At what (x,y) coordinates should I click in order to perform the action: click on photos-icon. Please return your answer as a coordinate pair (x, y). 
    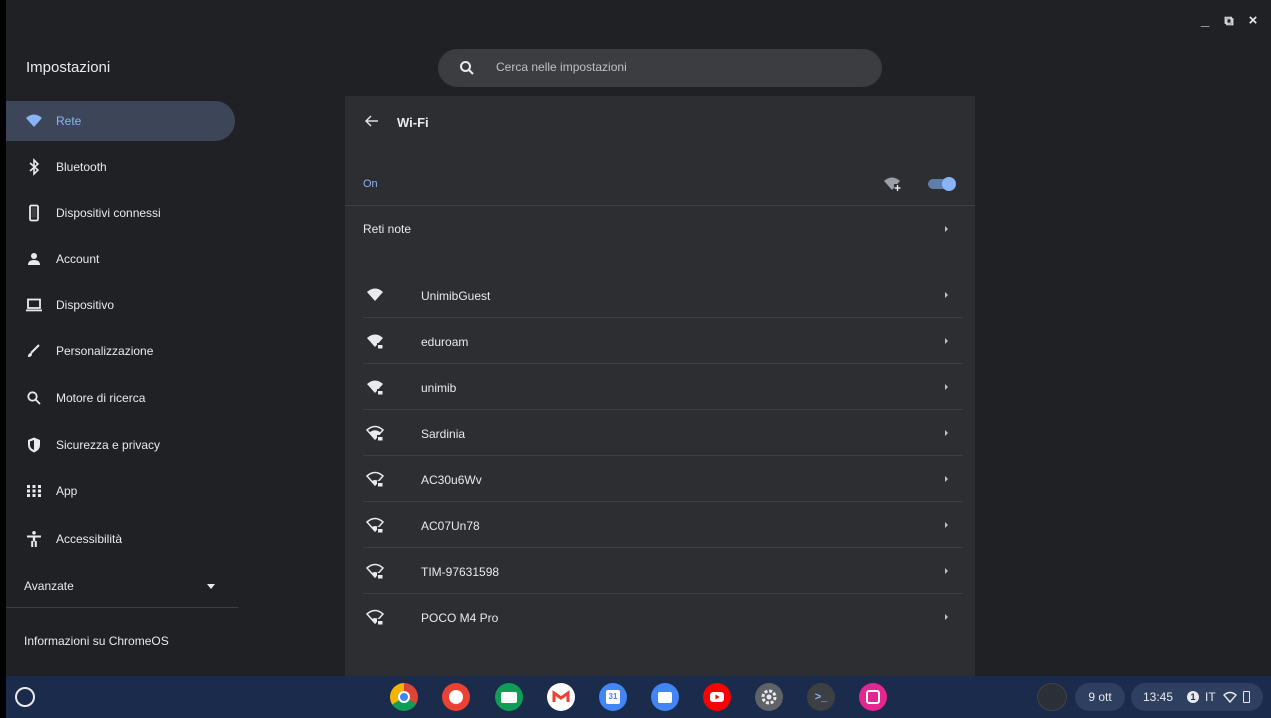
    Looking at the image, I should click on (873, 697).